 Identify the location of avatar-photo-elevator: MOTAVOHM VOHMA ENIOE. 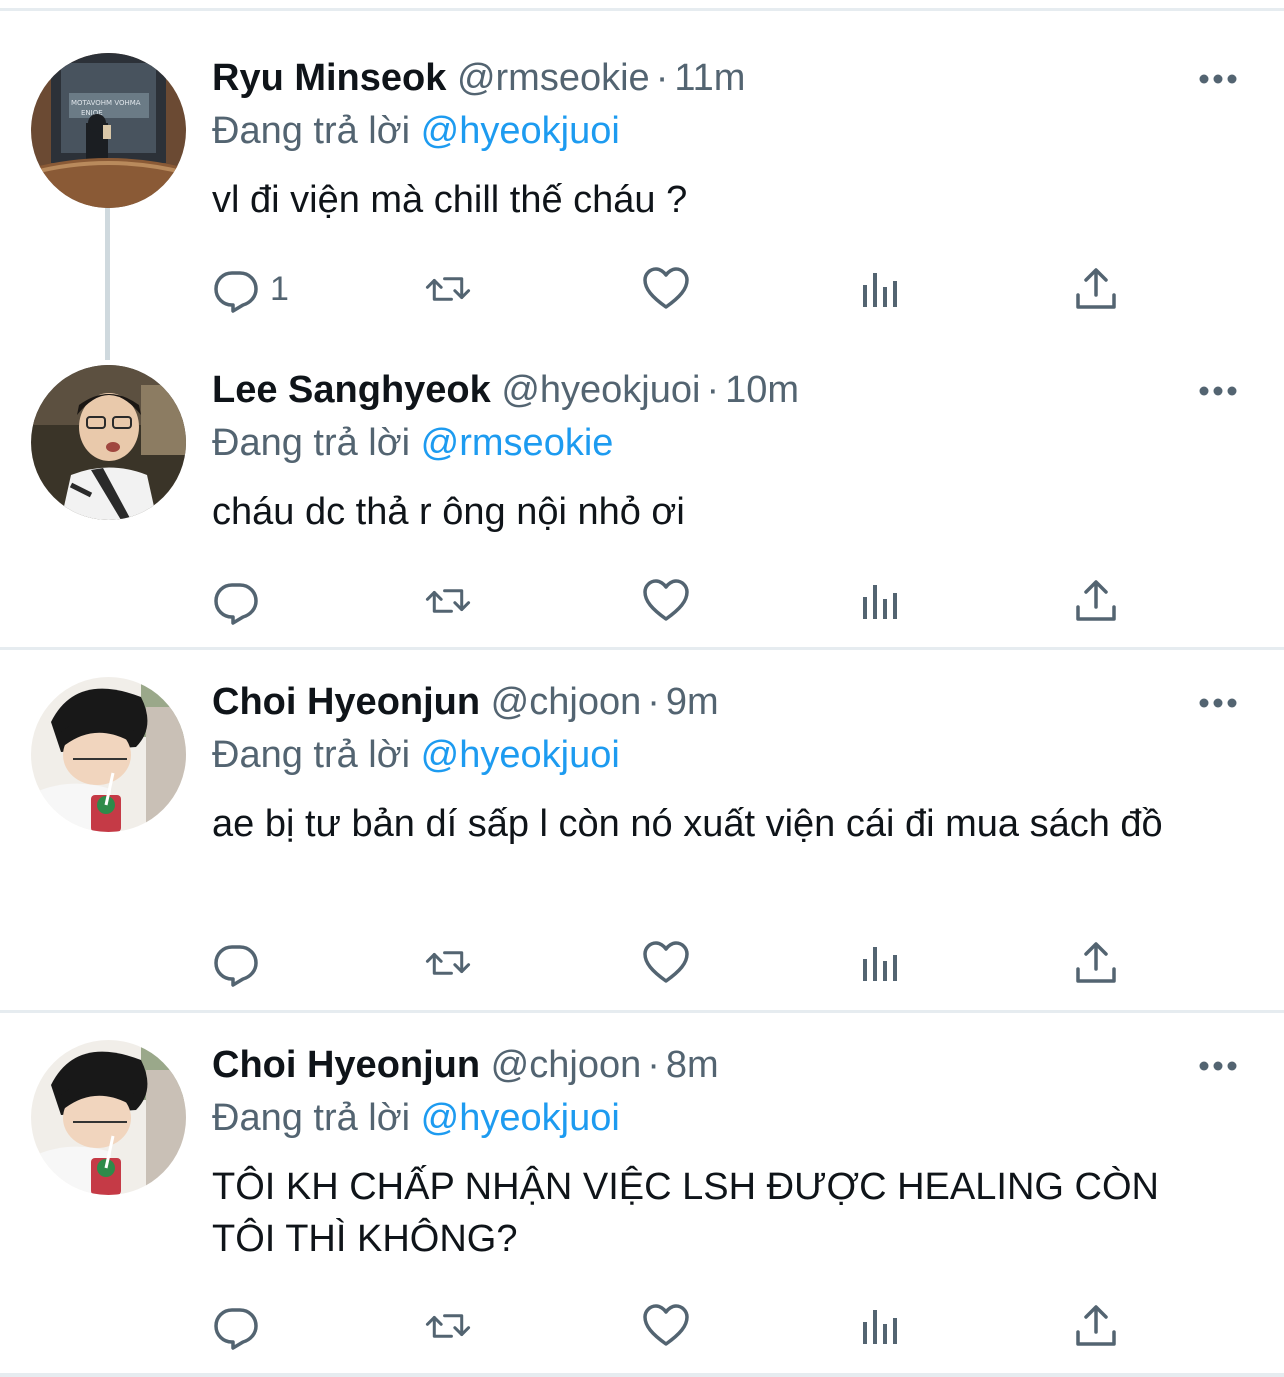
(108, 130).